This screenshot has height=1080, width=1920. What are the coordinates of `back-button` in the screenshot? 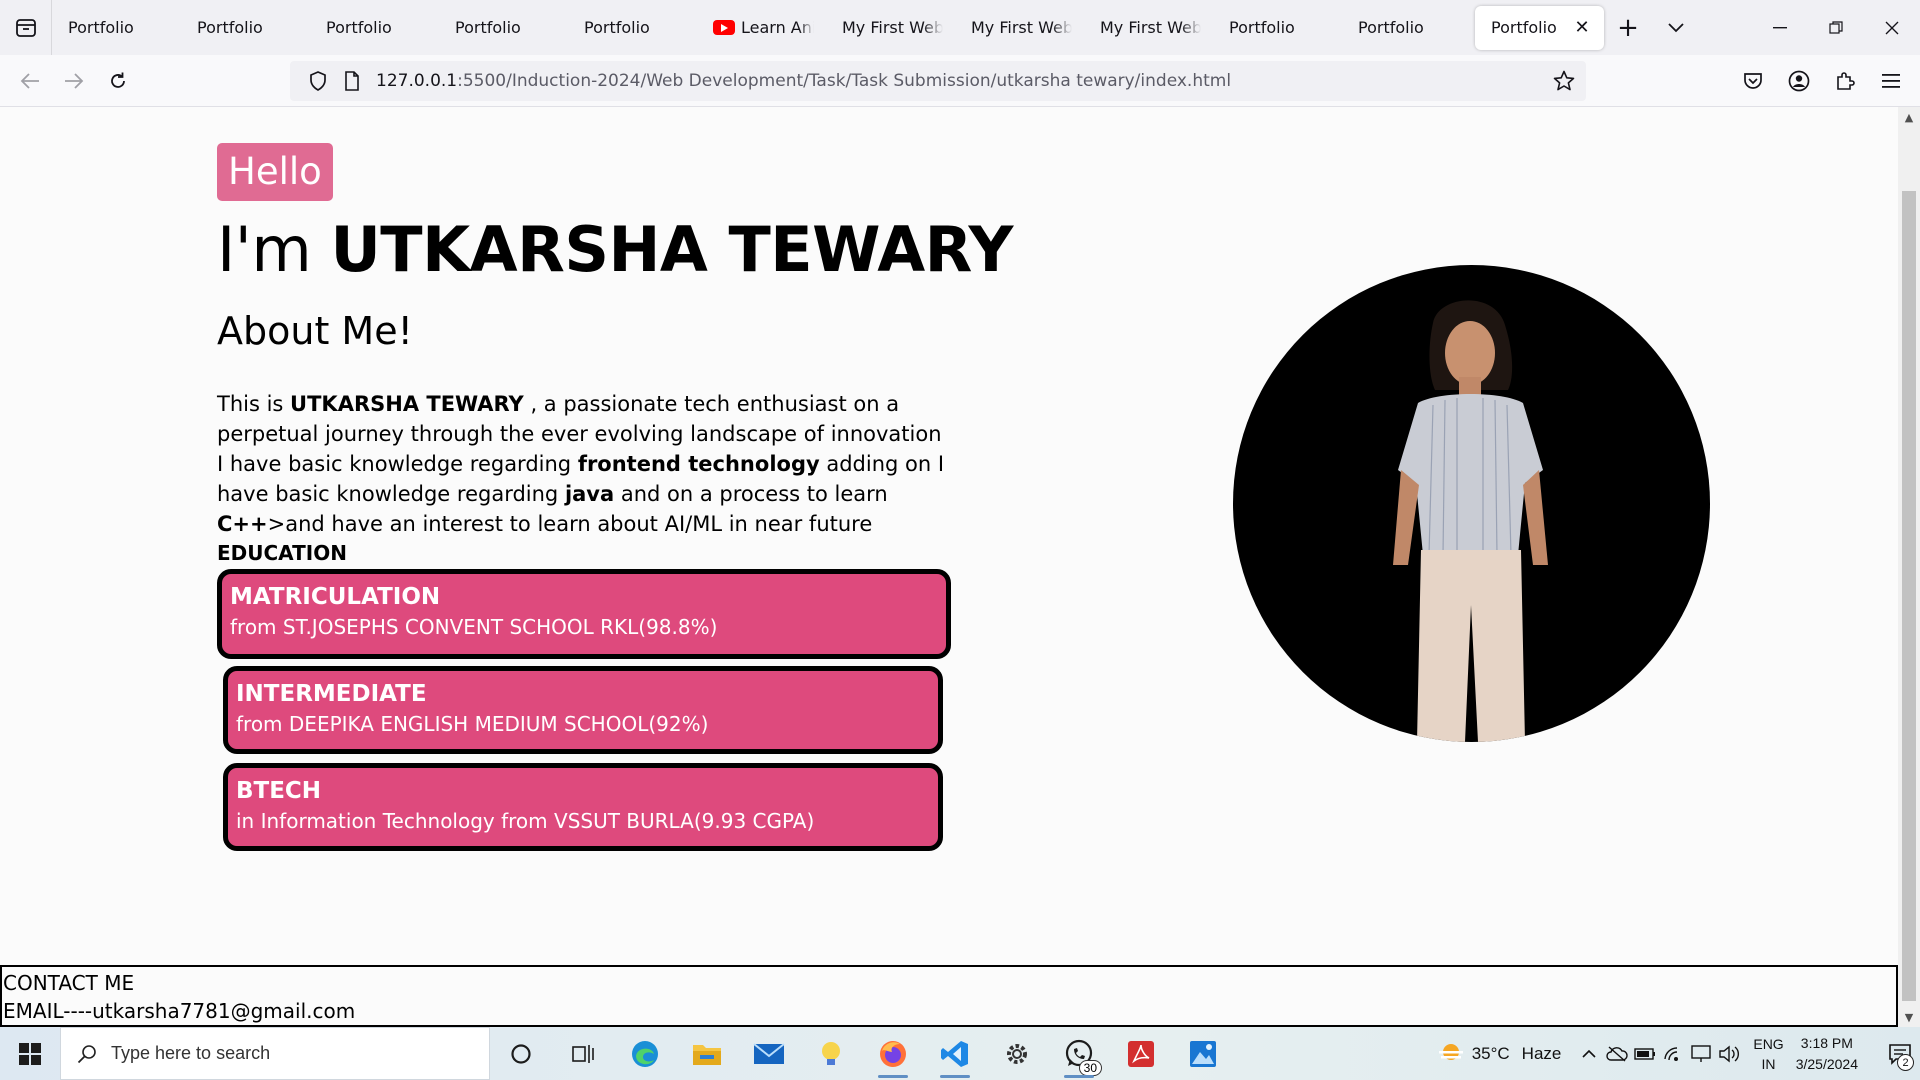 It's located at (30, 81).